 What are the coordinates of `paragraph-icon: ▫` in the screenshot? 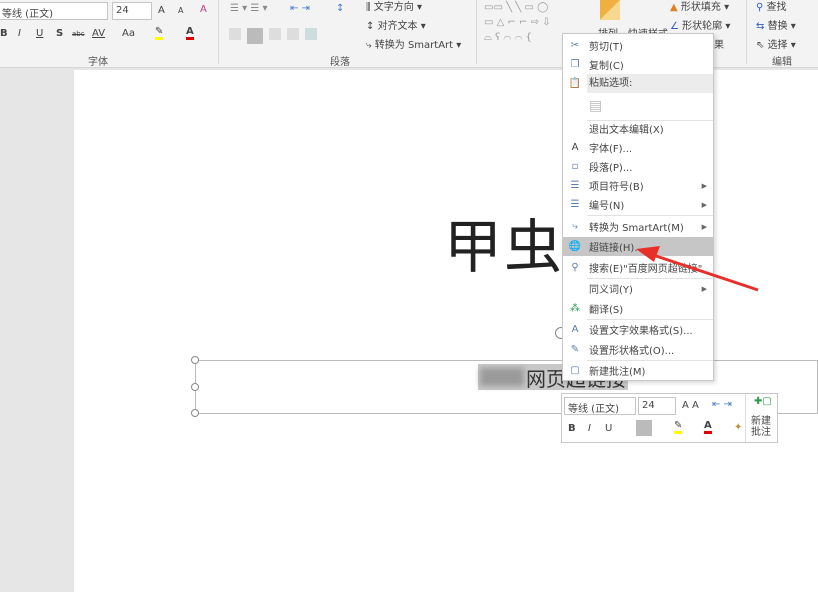 It's located at (575, 166).